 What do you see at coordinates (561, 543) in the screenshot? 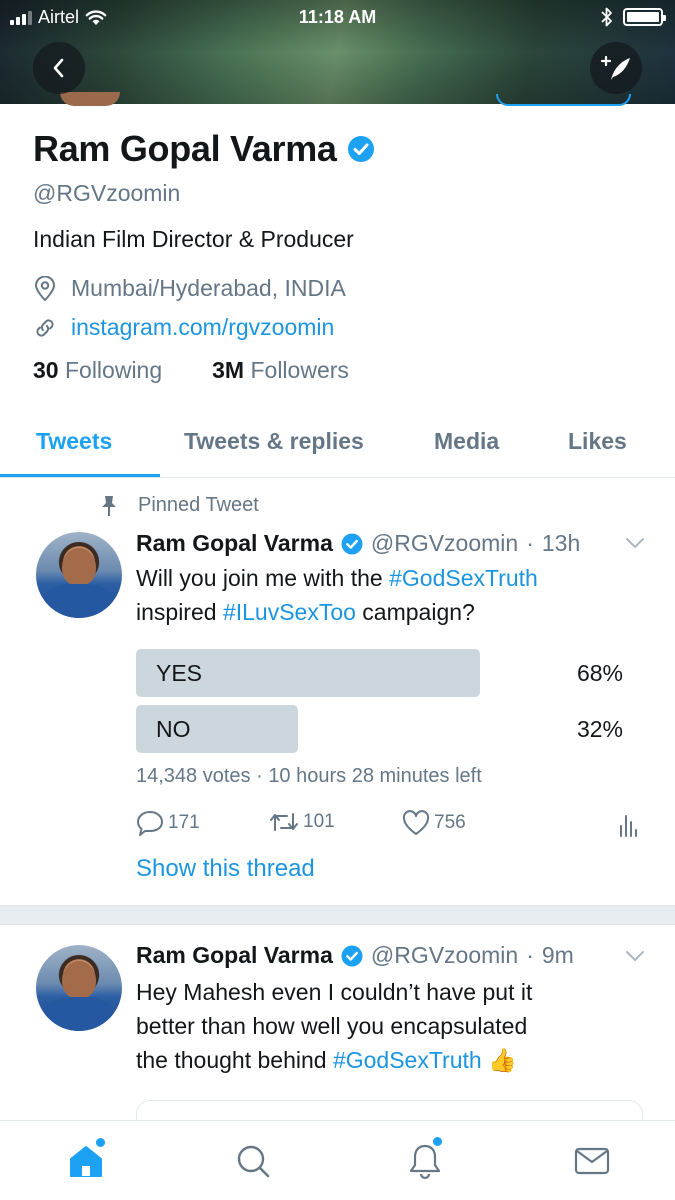
I see `tweet-time: 13h` at bounding box center [561, 543].